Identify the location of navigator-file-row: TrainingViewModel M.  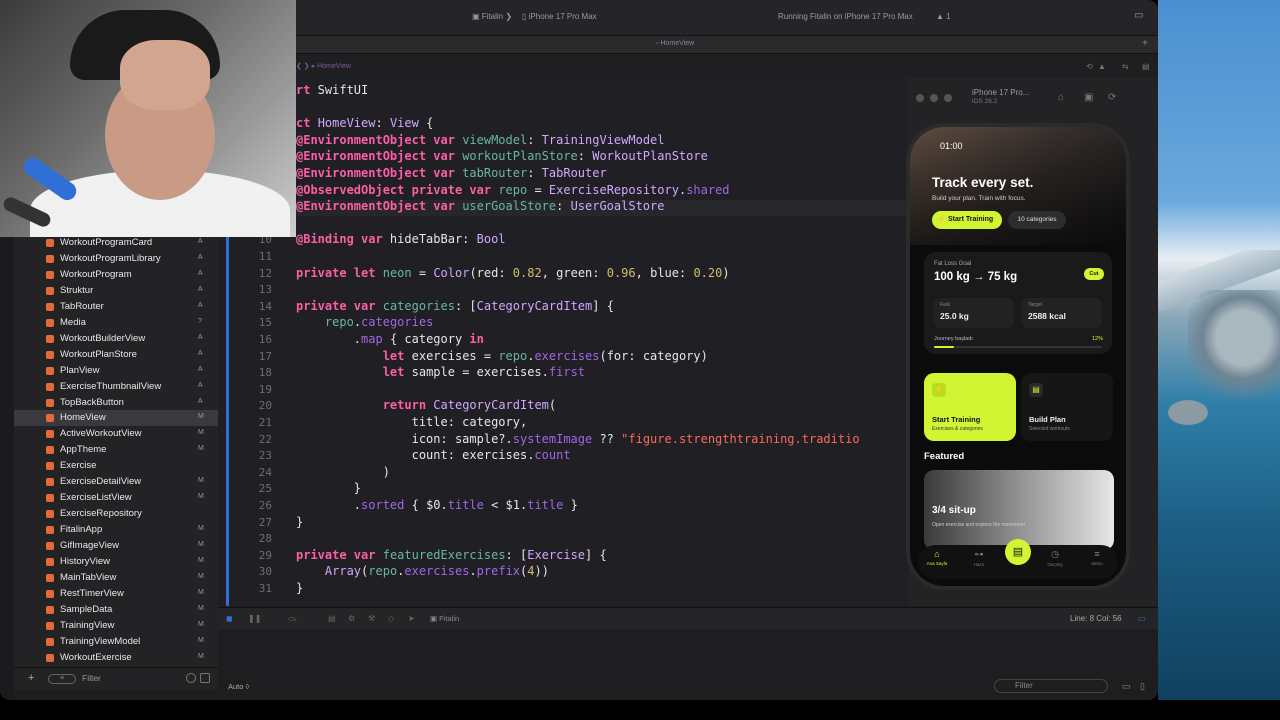
(116, 642).